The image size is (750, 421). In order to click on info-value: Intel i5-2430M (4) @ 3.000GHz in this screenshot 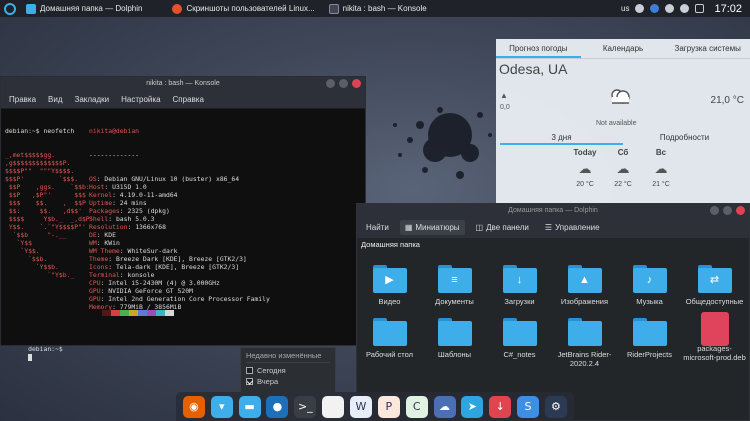, I will do `click(164, 283)`.